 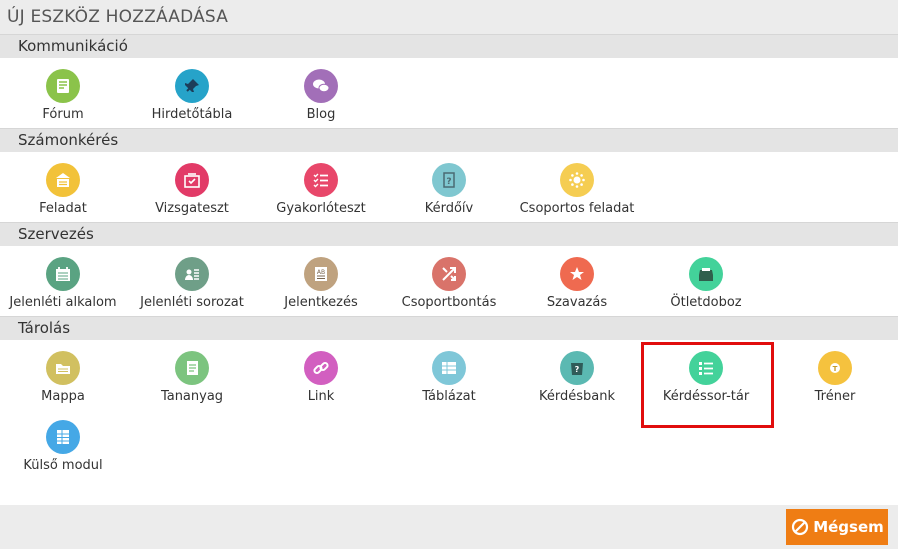 I want to click on tool-label: Szavazás, so click(x=577, y=302).